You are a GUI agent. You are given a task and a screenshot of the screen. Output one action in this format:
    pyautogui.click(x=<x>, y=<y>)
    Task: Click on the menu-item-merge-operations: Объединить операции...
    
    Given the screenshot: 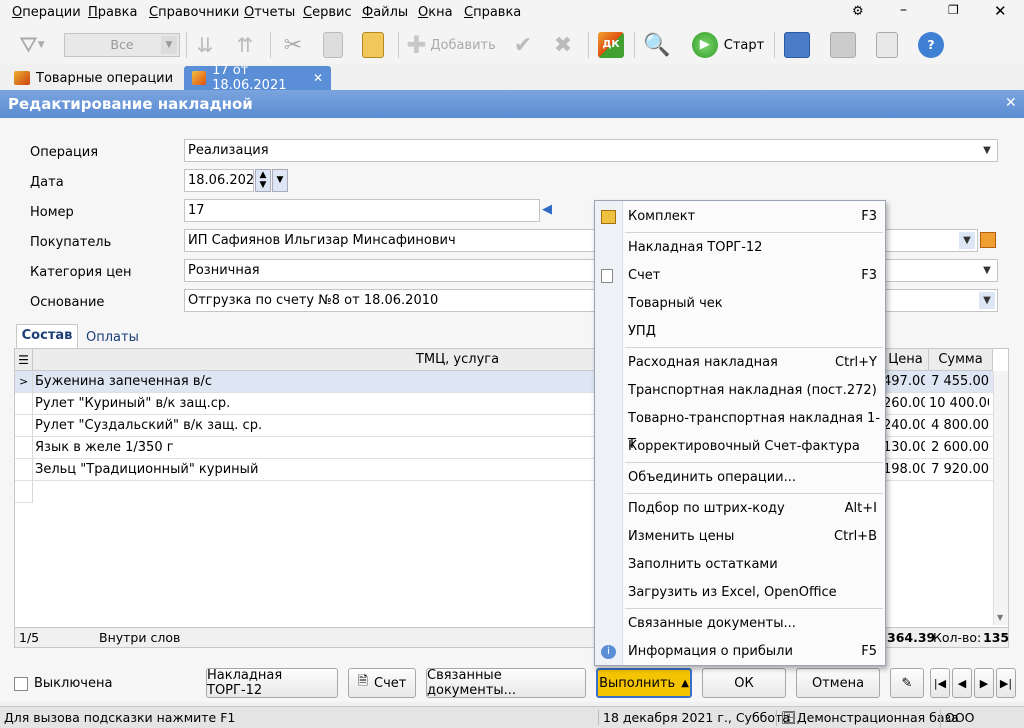 What is the action you would take?
    pyautogui.click(x=740, y=478)
    